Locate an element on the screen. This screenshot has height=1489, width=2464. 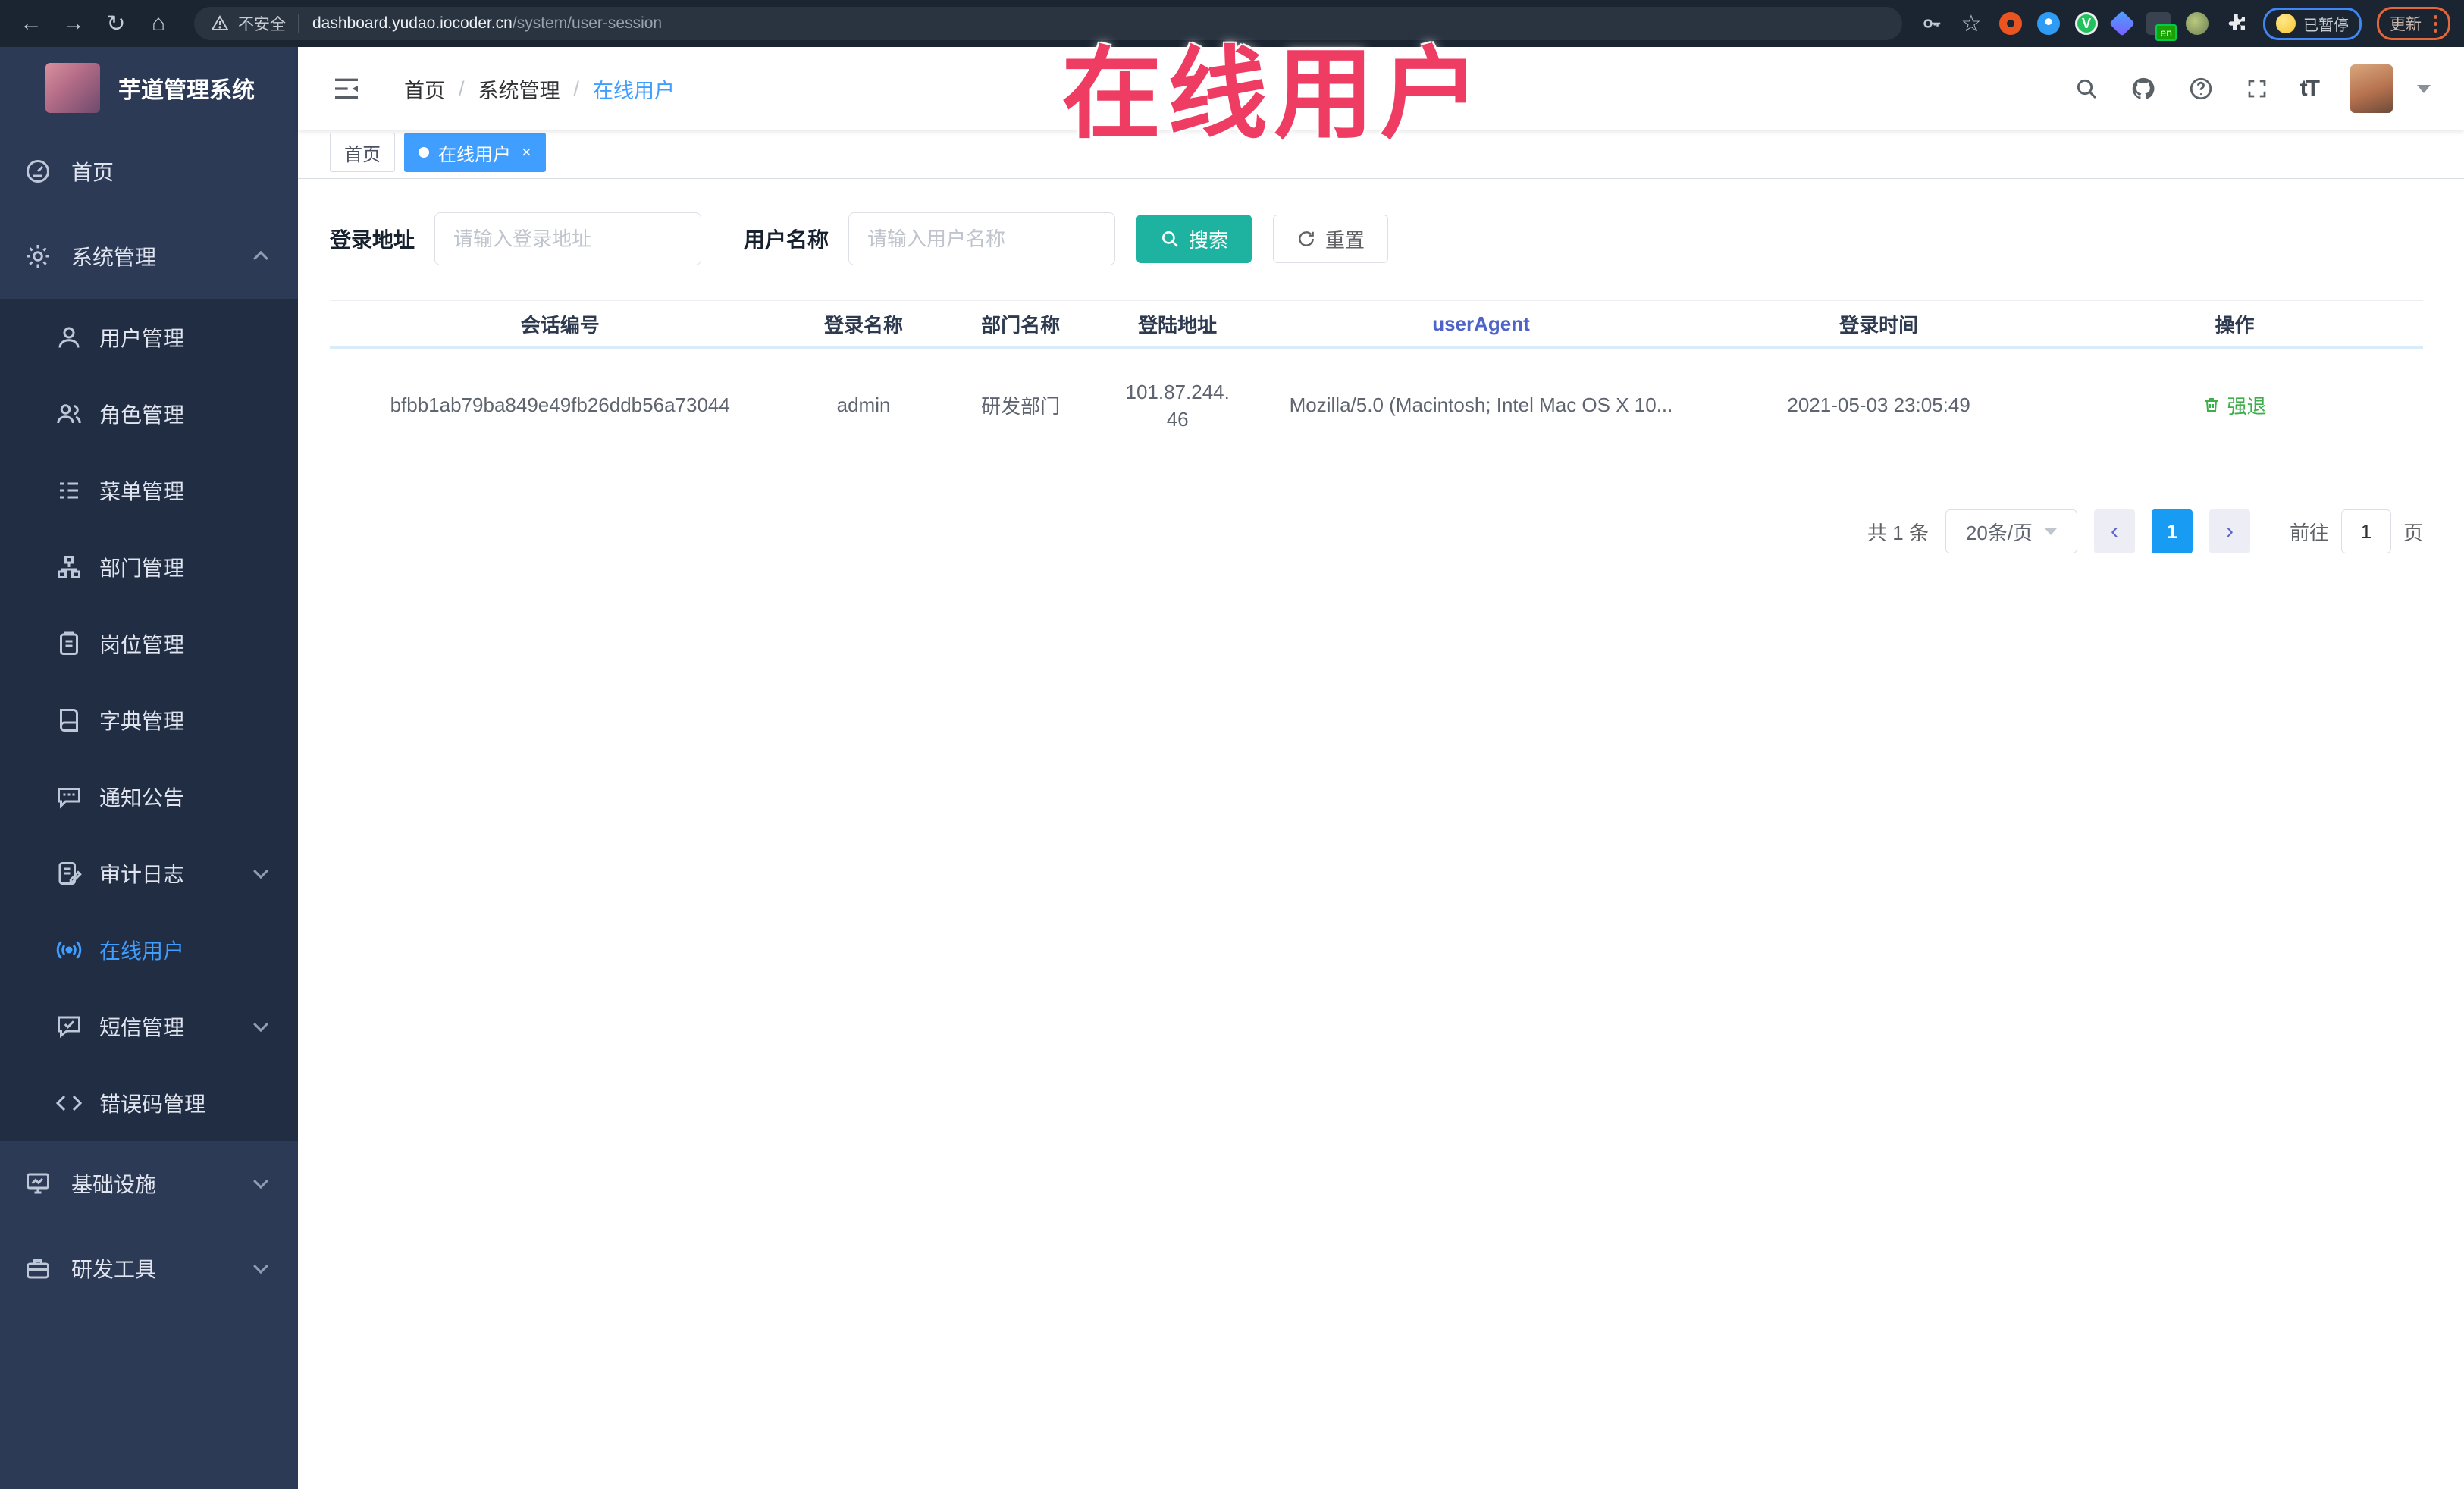
avatar is located at coordinates (2371, 88).